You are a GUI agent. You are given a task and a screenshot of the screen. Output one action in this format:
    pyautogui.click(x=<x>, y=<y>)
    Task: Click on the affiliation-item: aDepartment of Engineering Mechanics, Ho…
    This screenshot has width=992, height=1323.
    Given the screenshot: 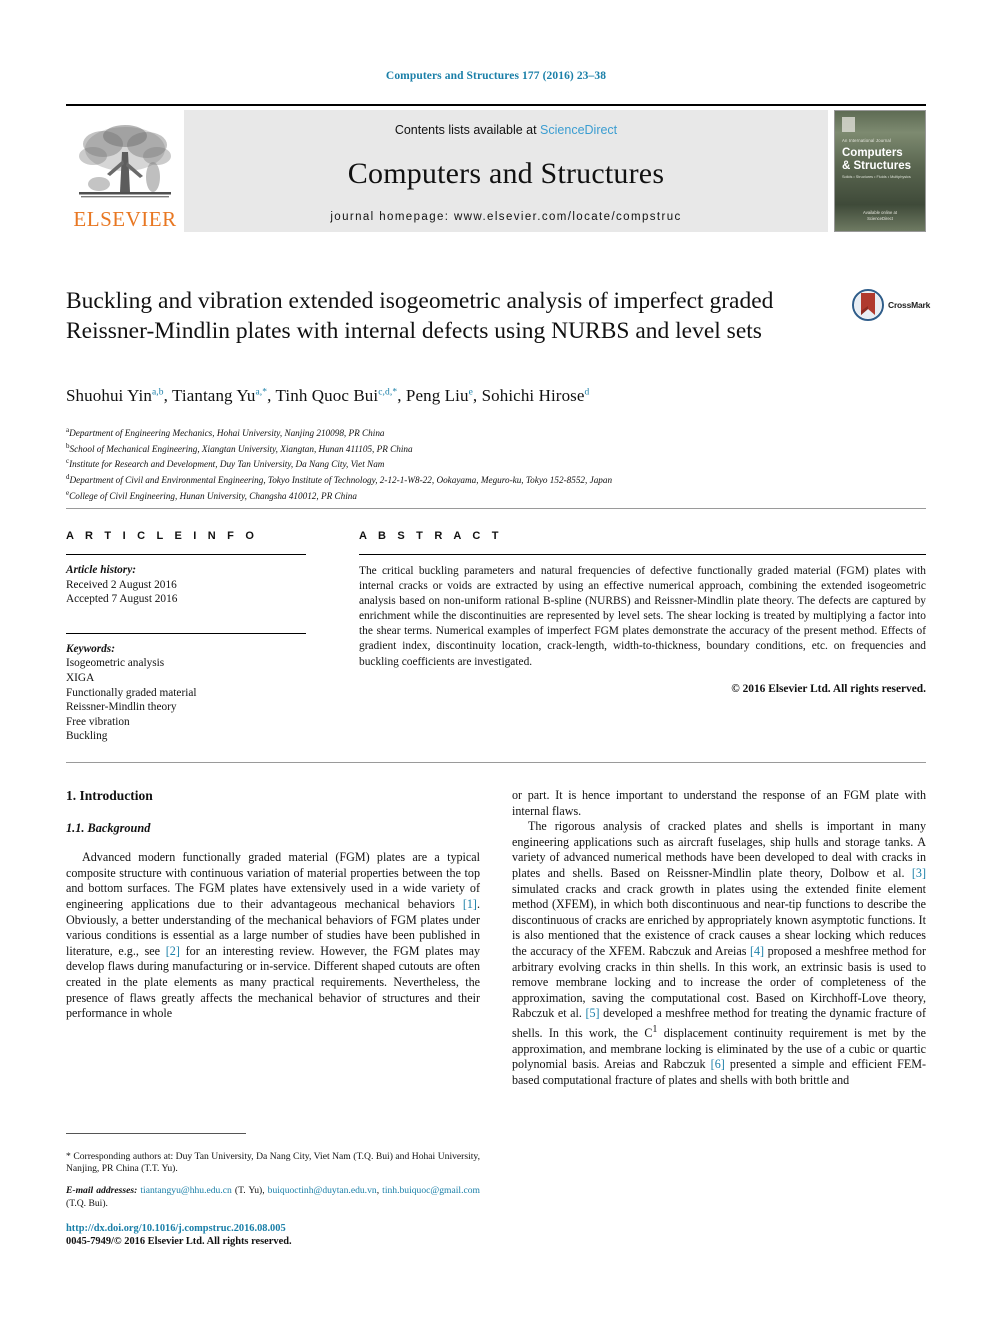 What is the action you would take?
    pyautogui.click(x=496, y=432)
    